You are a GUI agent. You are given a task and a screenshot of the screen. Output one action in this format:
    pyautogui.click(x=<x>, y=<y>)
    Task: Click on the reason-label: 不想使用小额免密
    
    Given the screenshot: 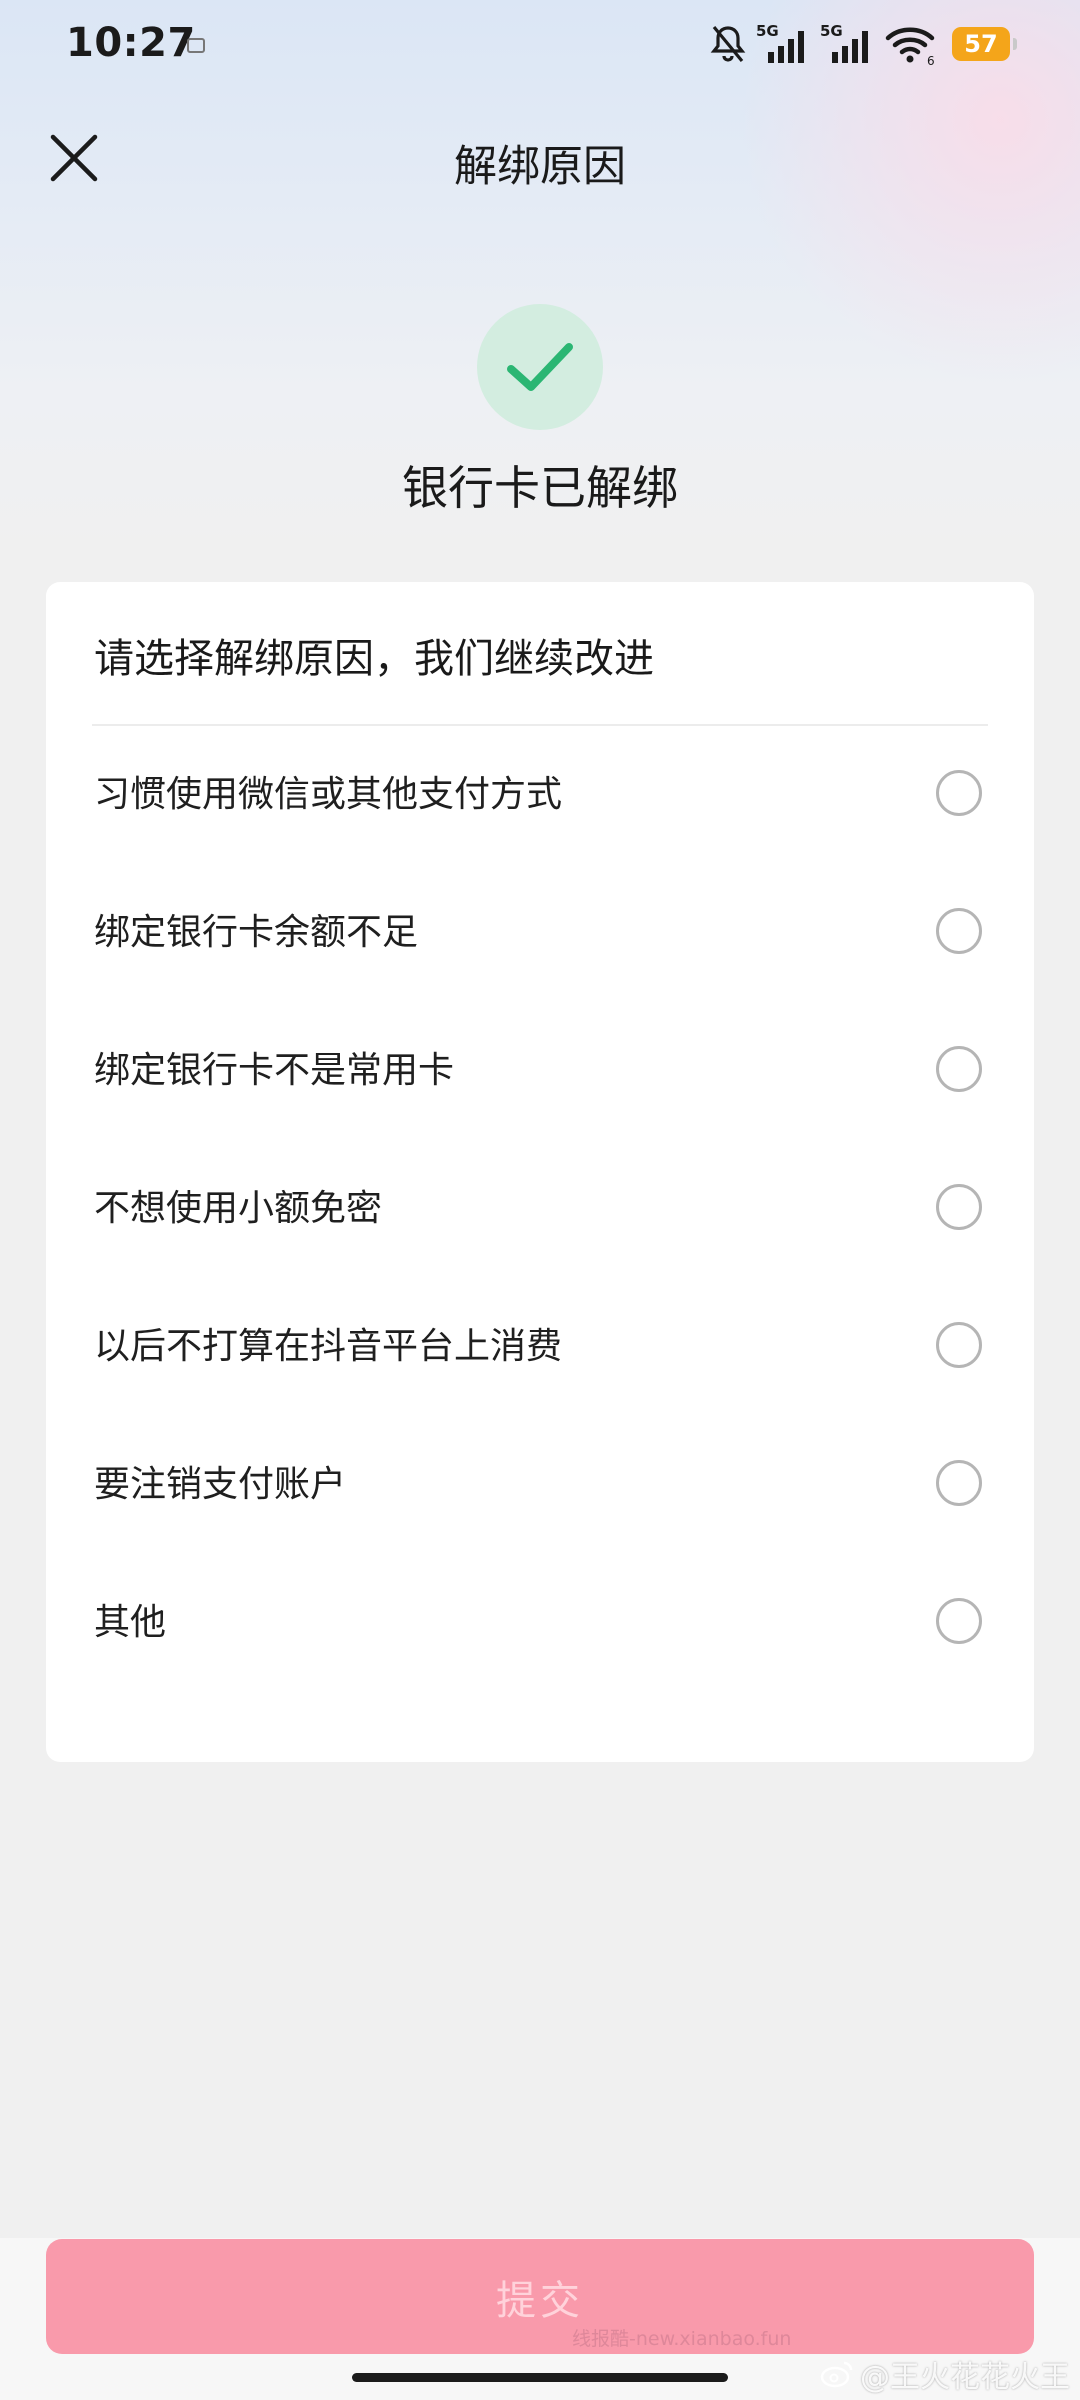 What is the action you would take?
    pyautogui.click(x=238, y=1208)
    